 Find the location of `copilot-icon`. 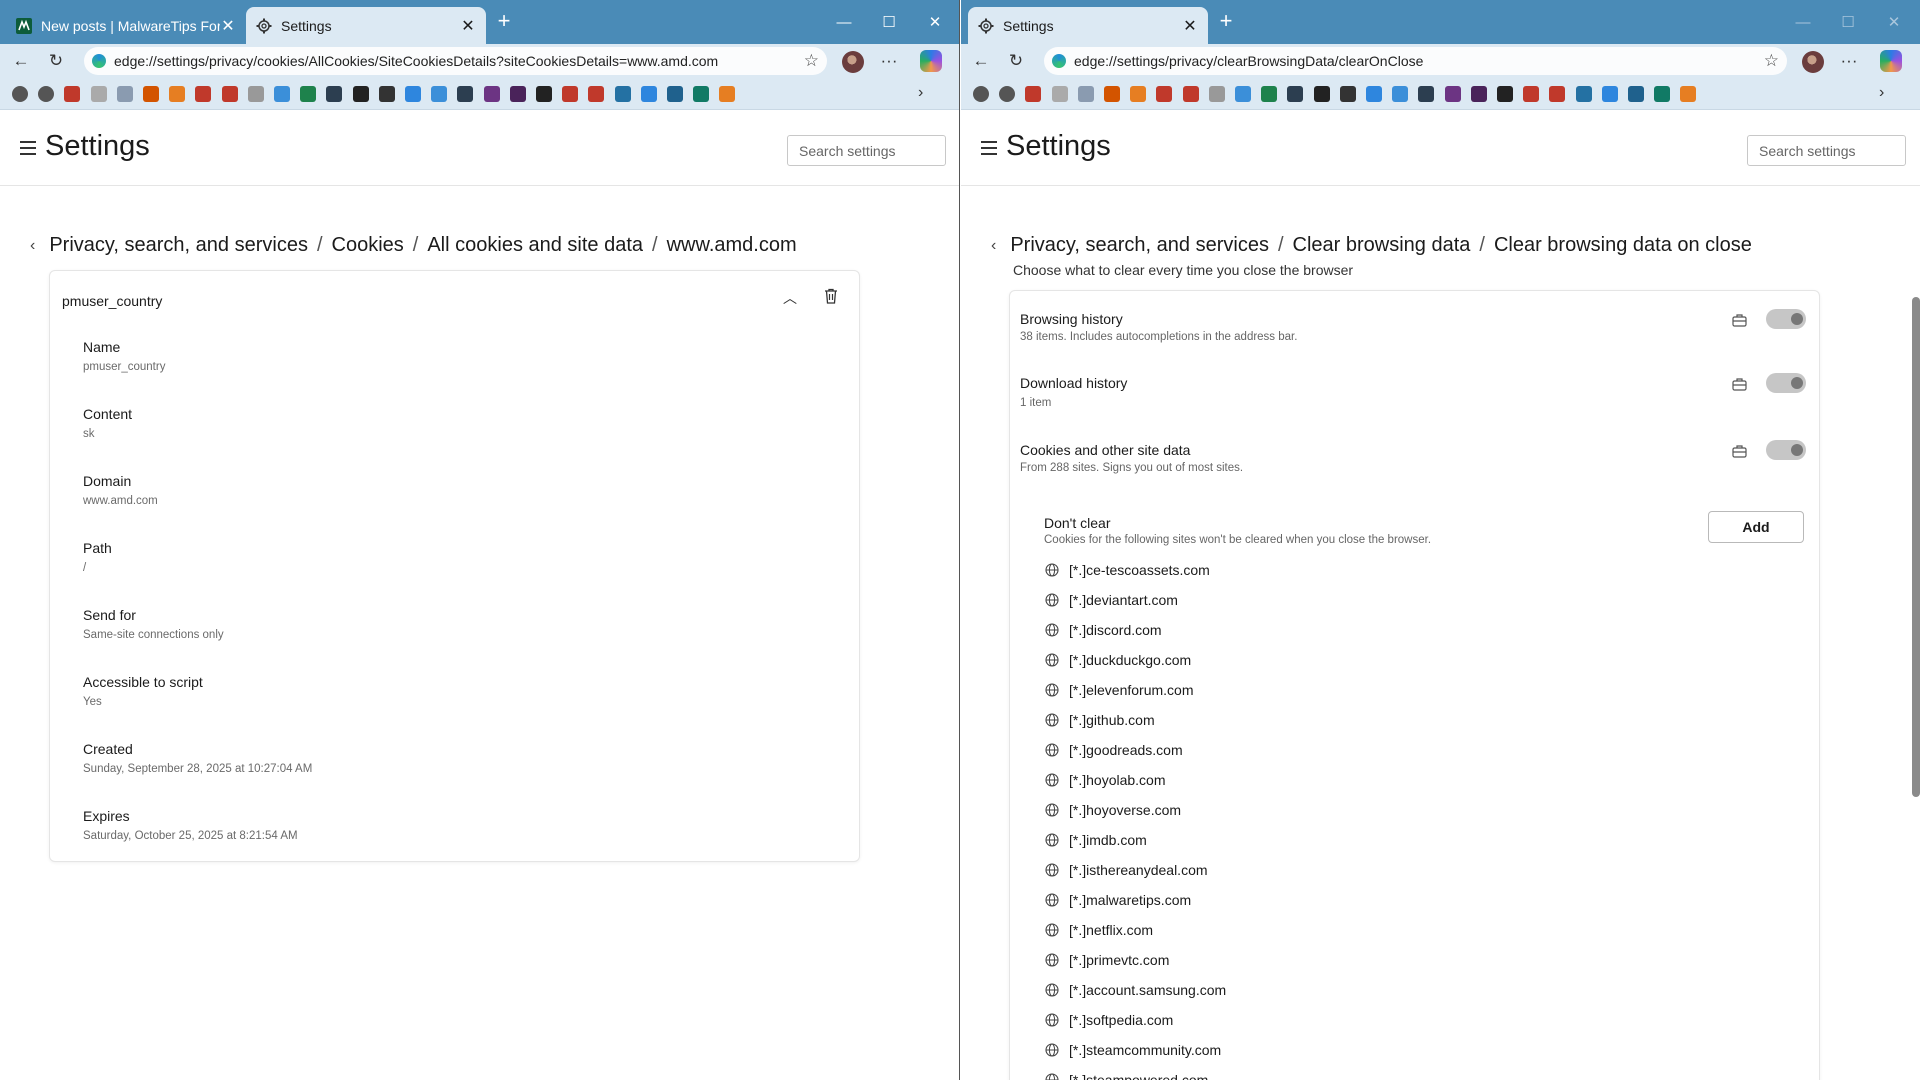

copilot-icon is located at coordinates (1891, 61).